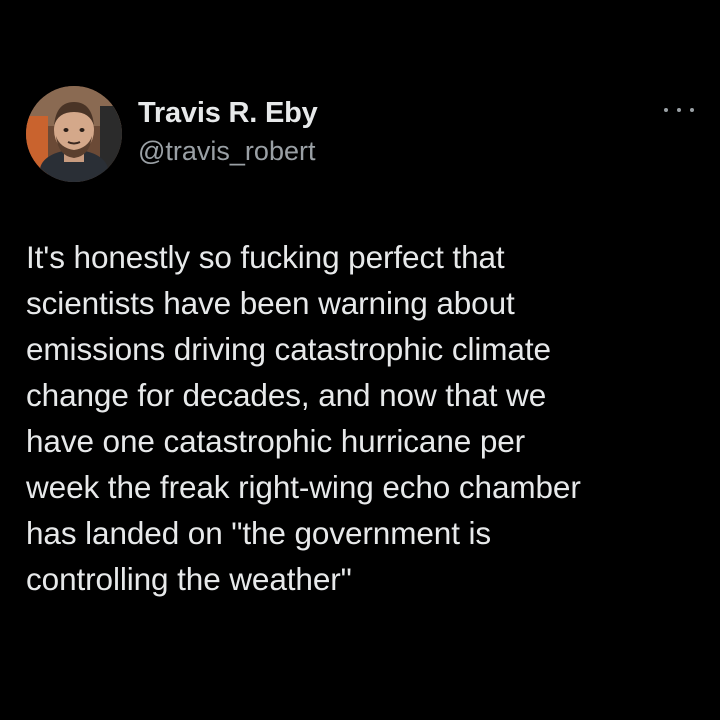  Describe the element at coordinates (360, 134) in the screenshot. I see `tweet-header: Travis R. Eby @travis_robert` at that location.